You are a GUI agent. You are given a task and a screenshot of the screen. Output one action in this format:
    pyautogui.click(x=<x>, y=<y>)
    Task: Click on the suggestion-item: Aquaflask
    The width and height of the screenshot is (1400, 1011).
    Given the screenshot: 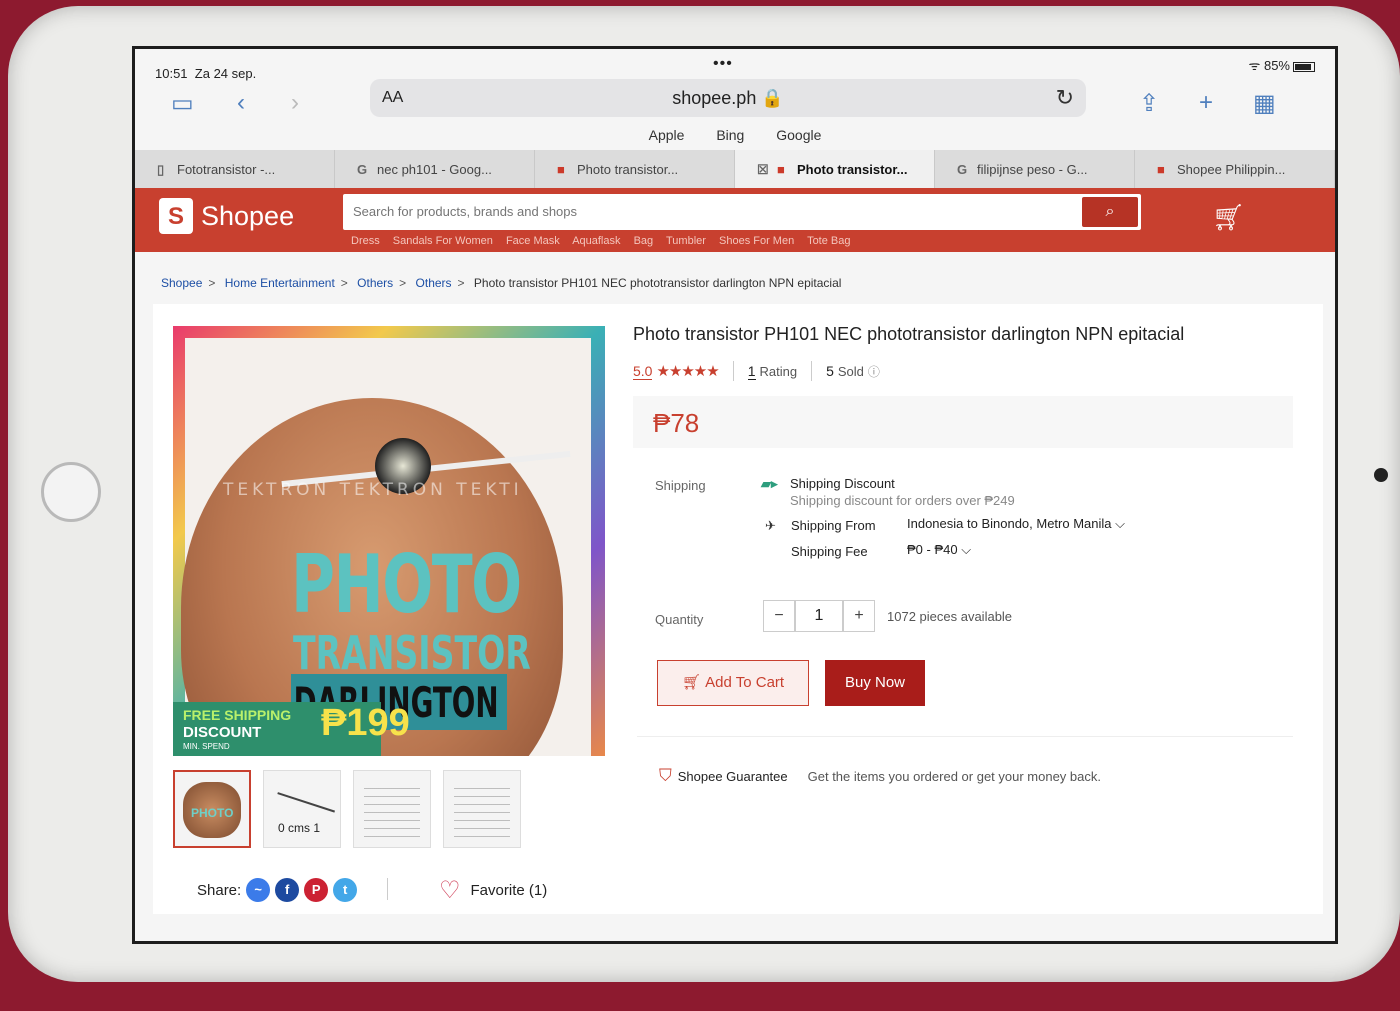 What is the action you would take?
    pyautogui.click(x=596, y=241)
    